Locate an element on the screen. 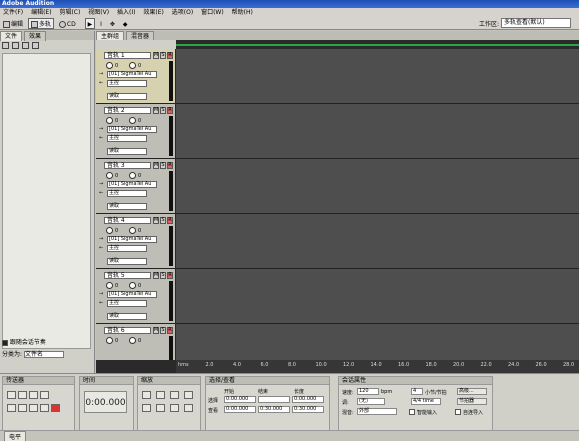  file-list is located at coordinates (46, 201).